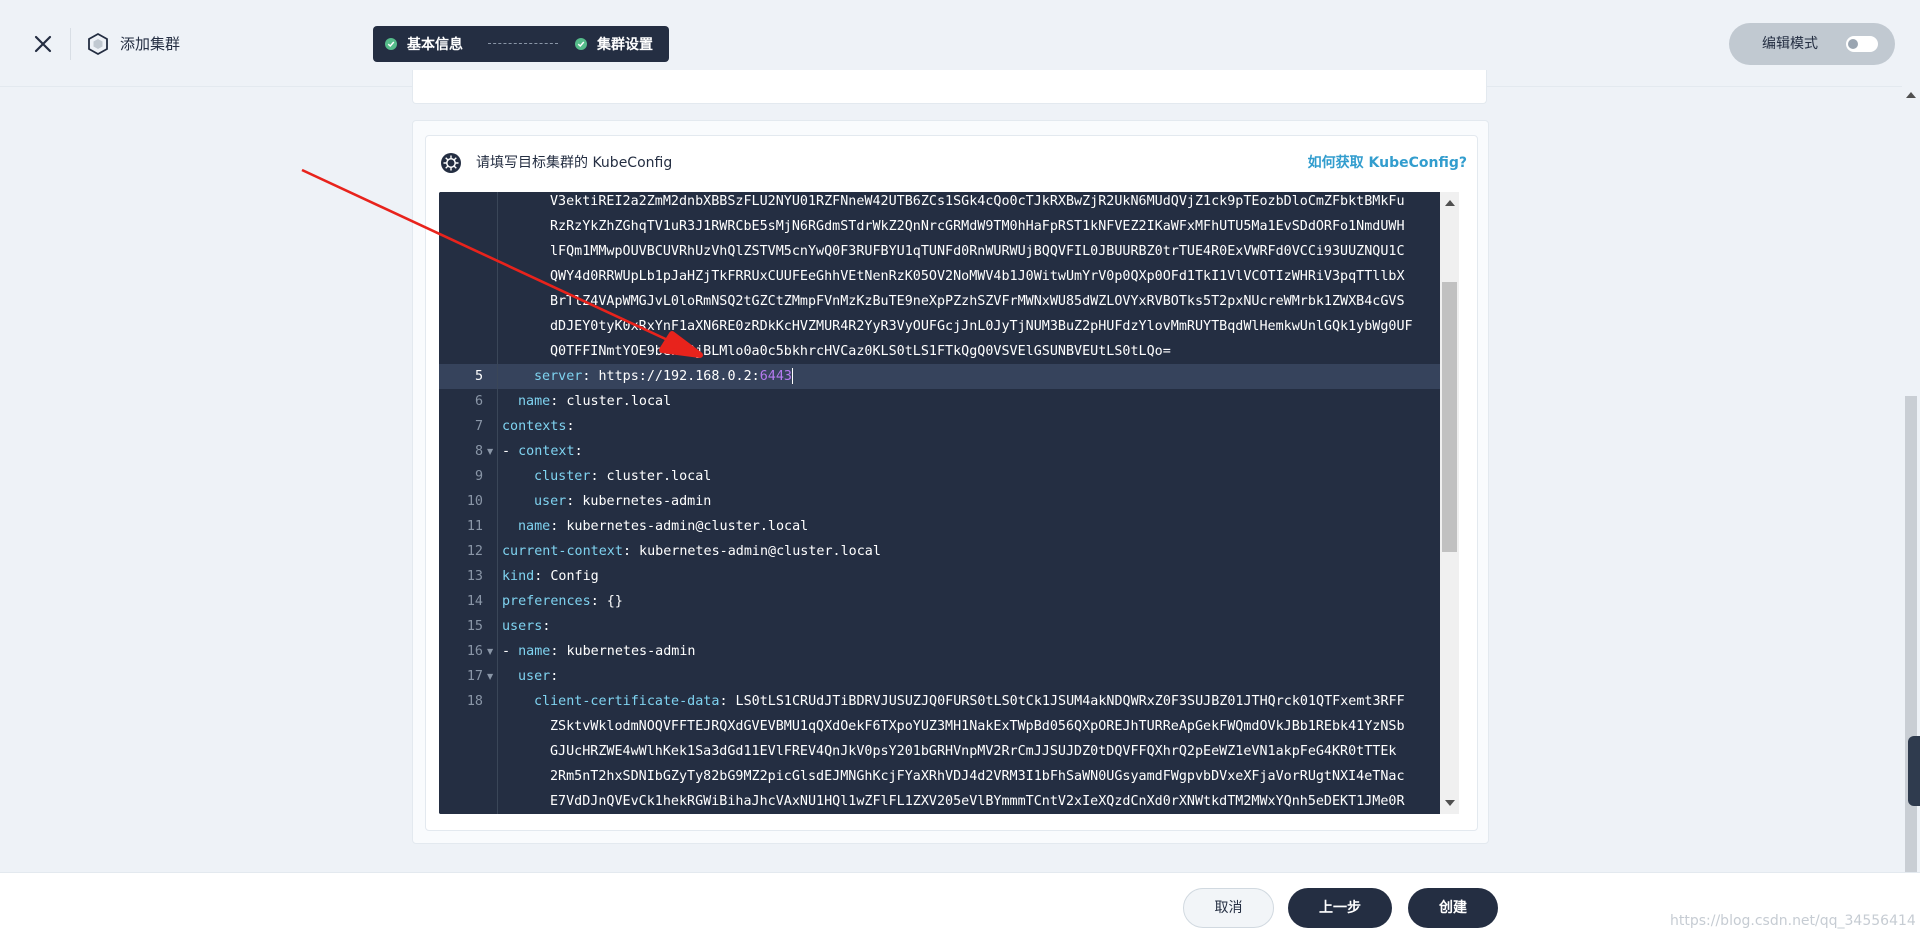 The image size is (1920, 943). I want to click on yaml-key: context, so click(546, 451).